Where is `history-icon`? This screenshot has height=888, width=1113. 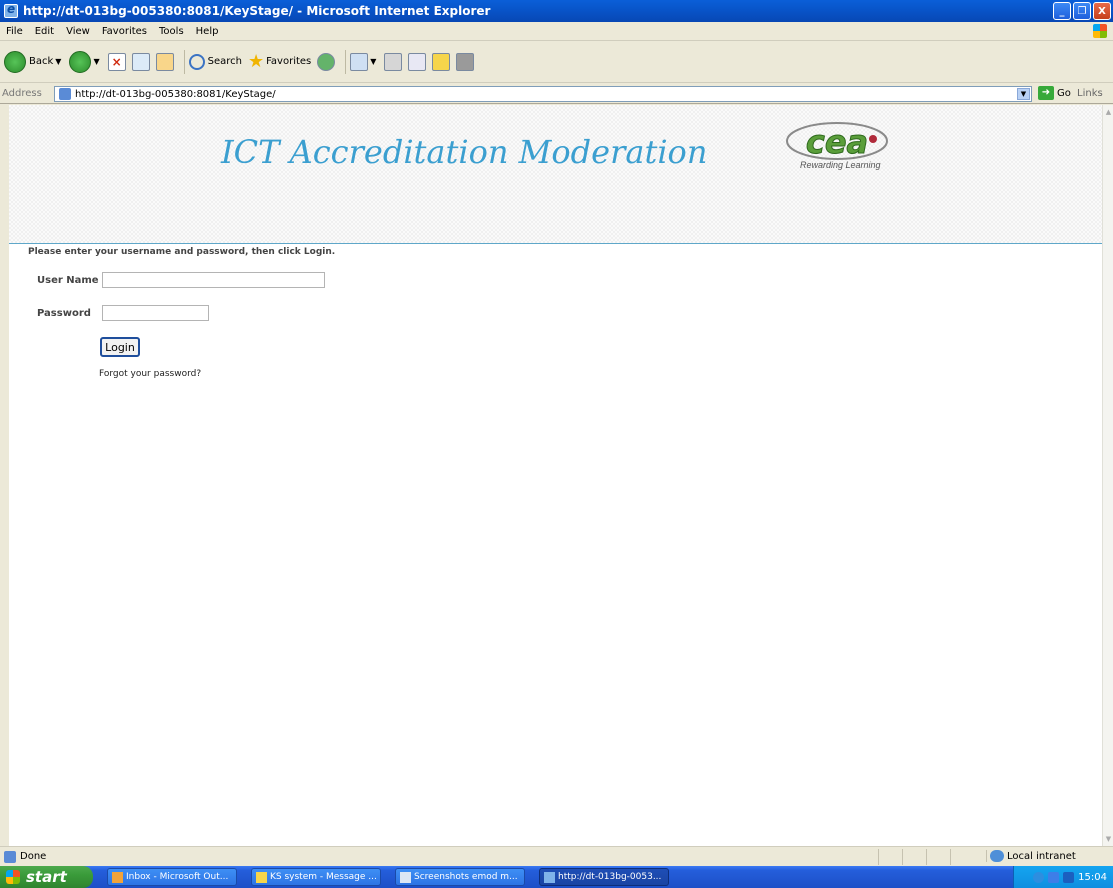 history-icon is located at coordinates (326, 61).